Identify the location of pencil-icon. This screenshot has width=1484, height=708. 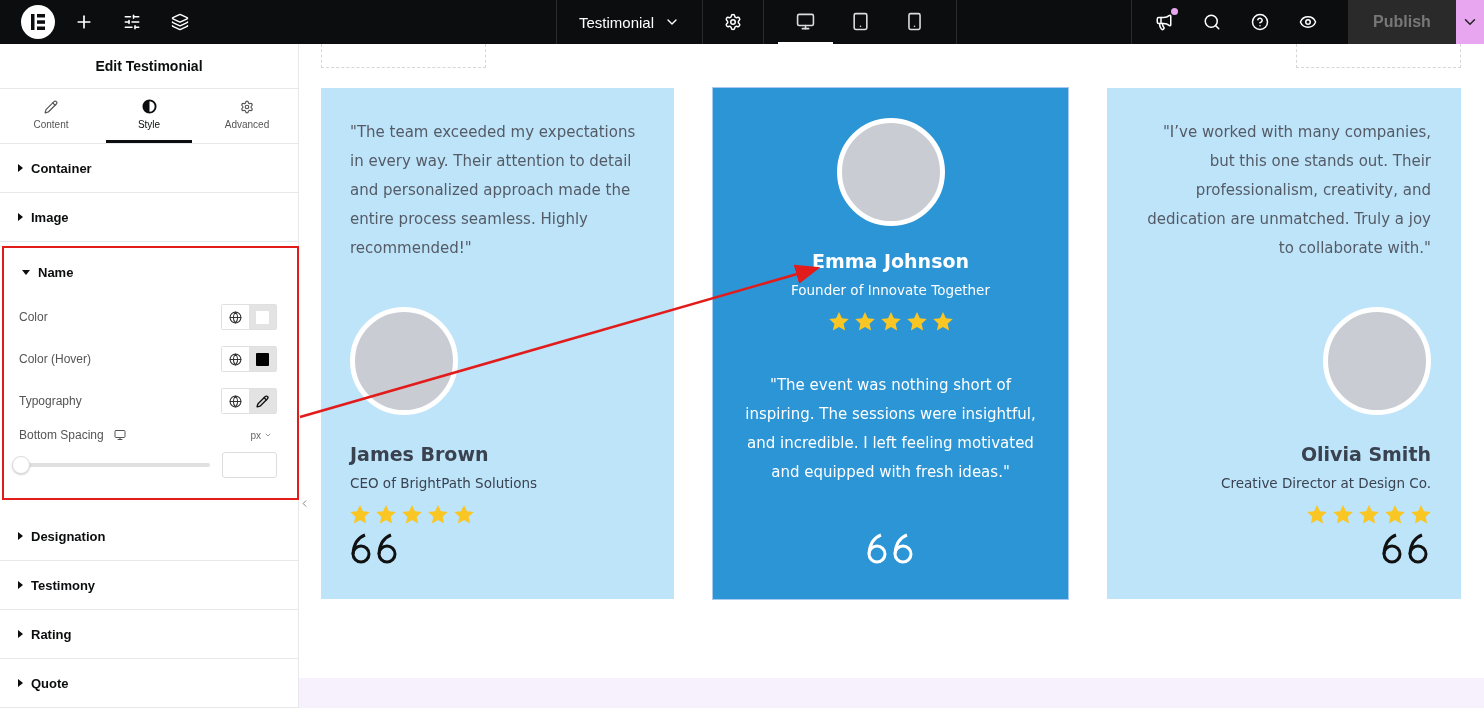
(51, 106).